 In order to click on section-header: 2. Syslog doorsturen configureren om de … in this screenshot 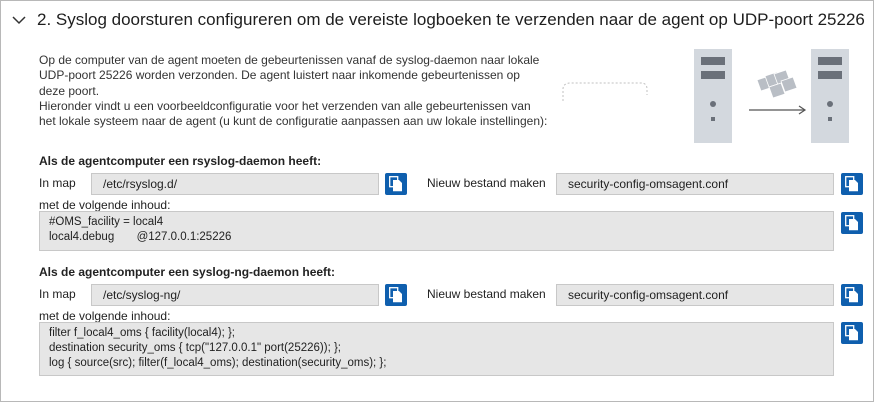, I will do `click(438, 20)`.